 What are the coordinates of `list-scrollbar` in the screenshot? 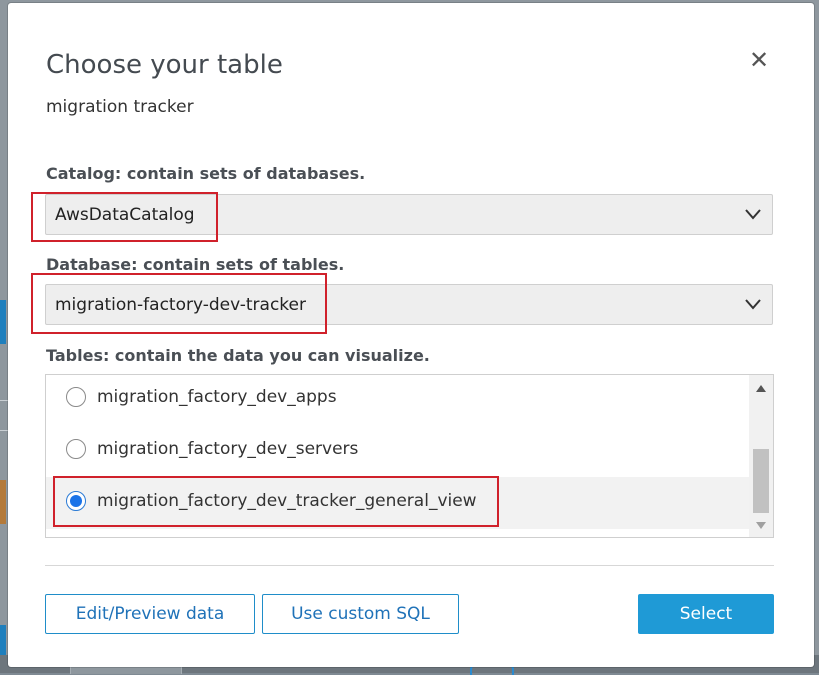 It's located at (761, 456).